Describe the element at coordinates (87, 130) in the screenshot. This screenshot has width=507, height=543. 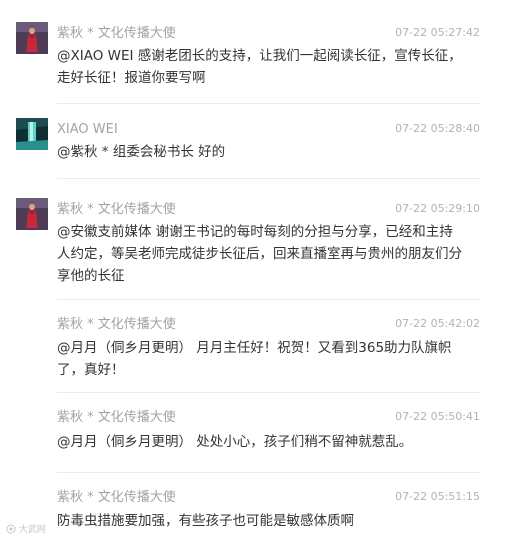
I see `comment-author: XIAO WEI` at that location.